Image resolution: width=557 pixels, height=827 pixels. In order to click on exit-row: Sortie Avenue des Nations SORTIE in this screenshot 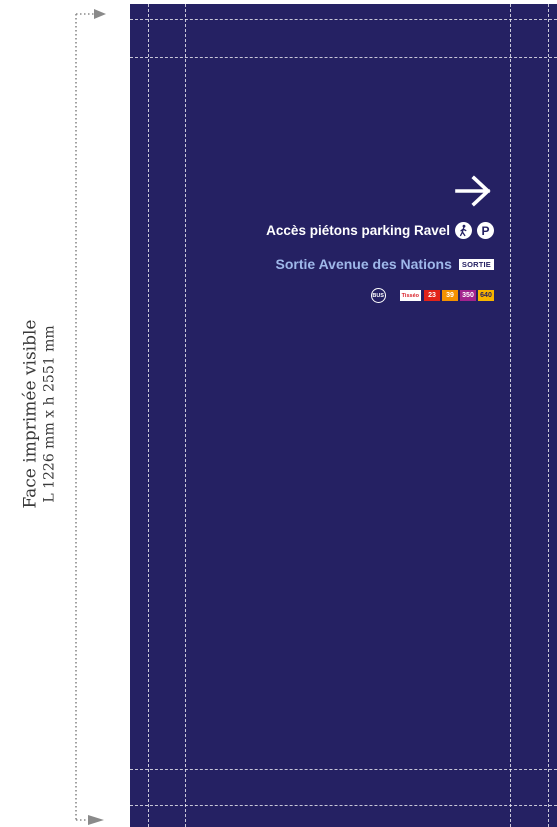, I will do `click(380, 264)`.